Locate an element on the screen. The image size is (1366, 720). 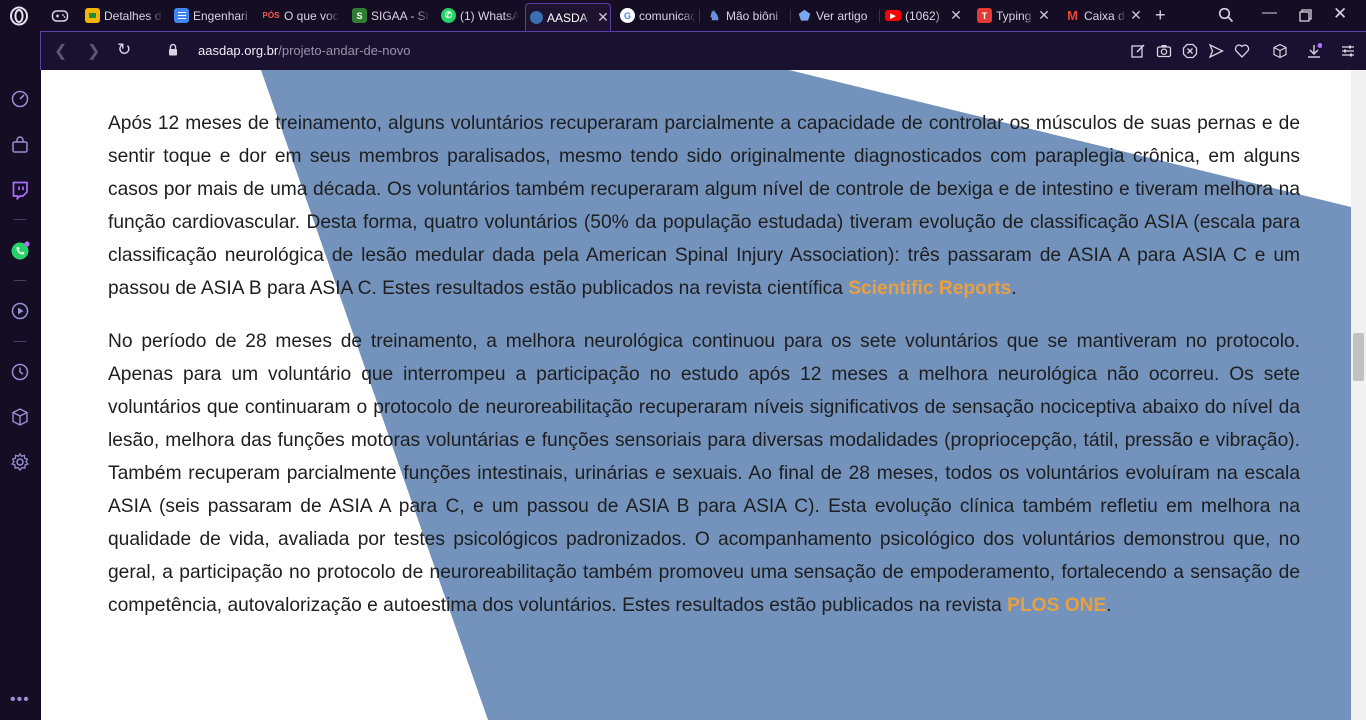
tab-label: (1) WhatsA is located at coordinates (489, 15).